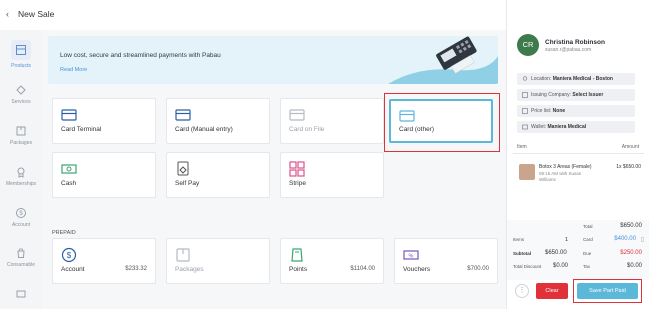 This screenshot has width=649, height=309. I want to click on voucher-icon: %, so click(411, 255).